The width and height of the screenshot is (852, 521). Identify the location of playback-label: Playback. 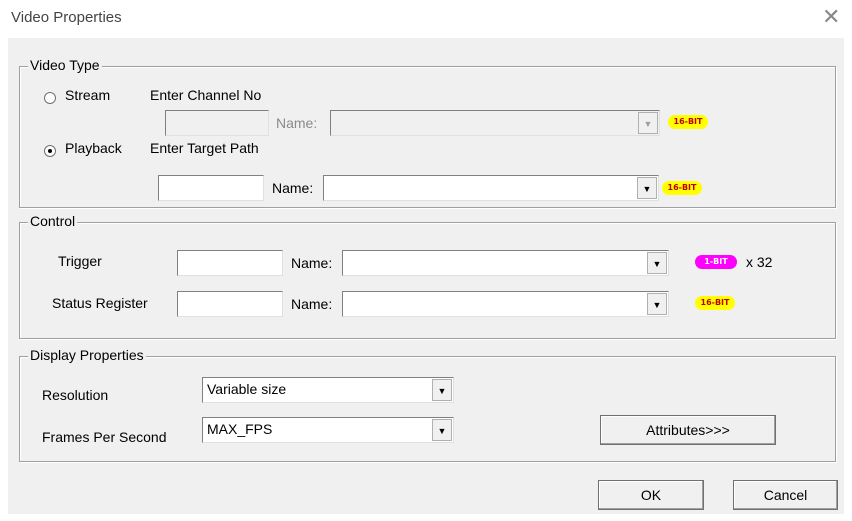
(93, 148).